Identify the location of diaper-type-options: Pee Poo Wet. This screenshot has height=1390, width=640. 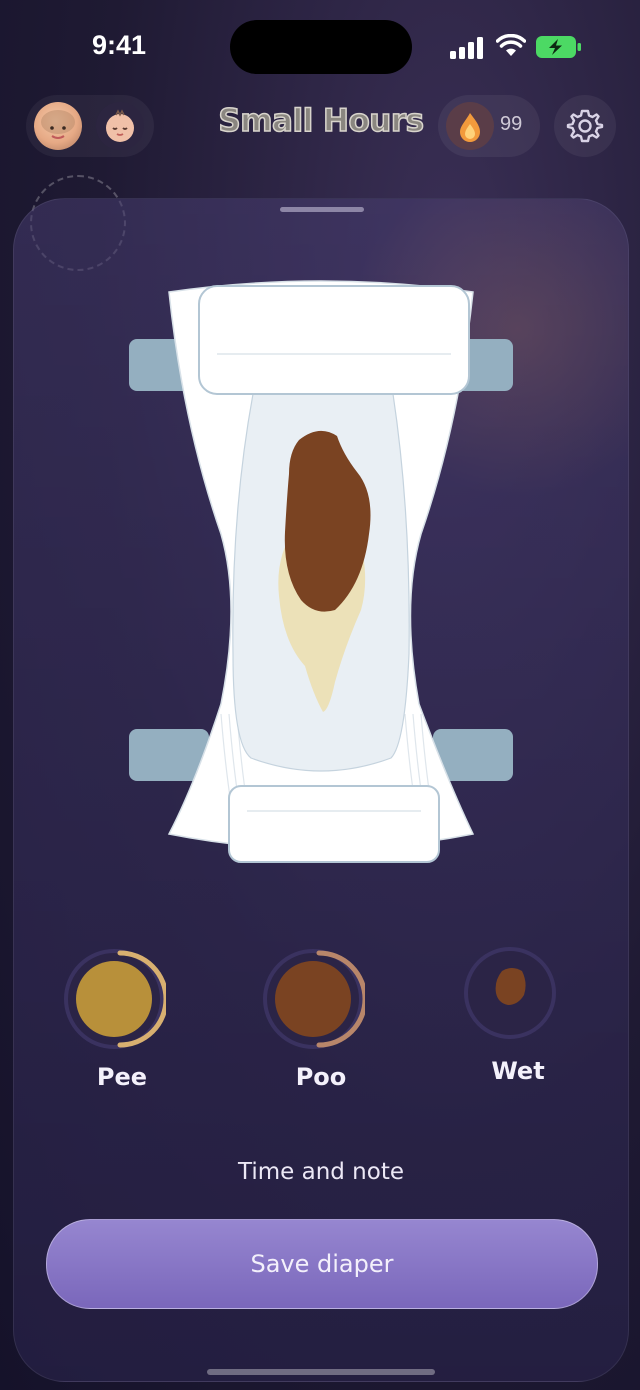
(321, 1022).